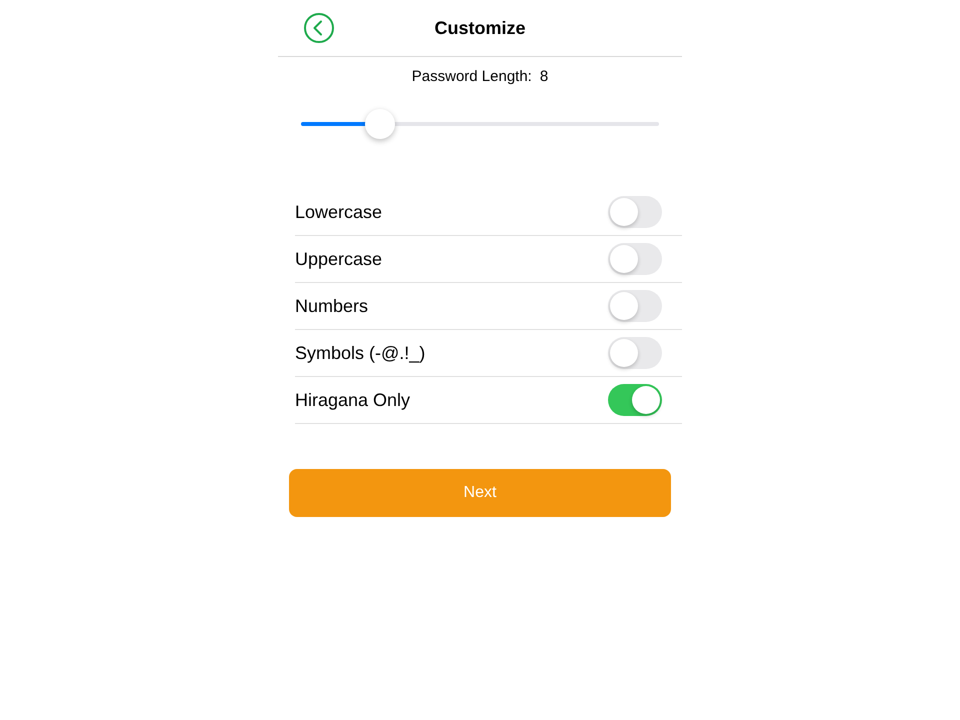  What do you see at coordinates (319, 28) in the screenshot?
I see `back-icon` at bounding box center [319, 28].